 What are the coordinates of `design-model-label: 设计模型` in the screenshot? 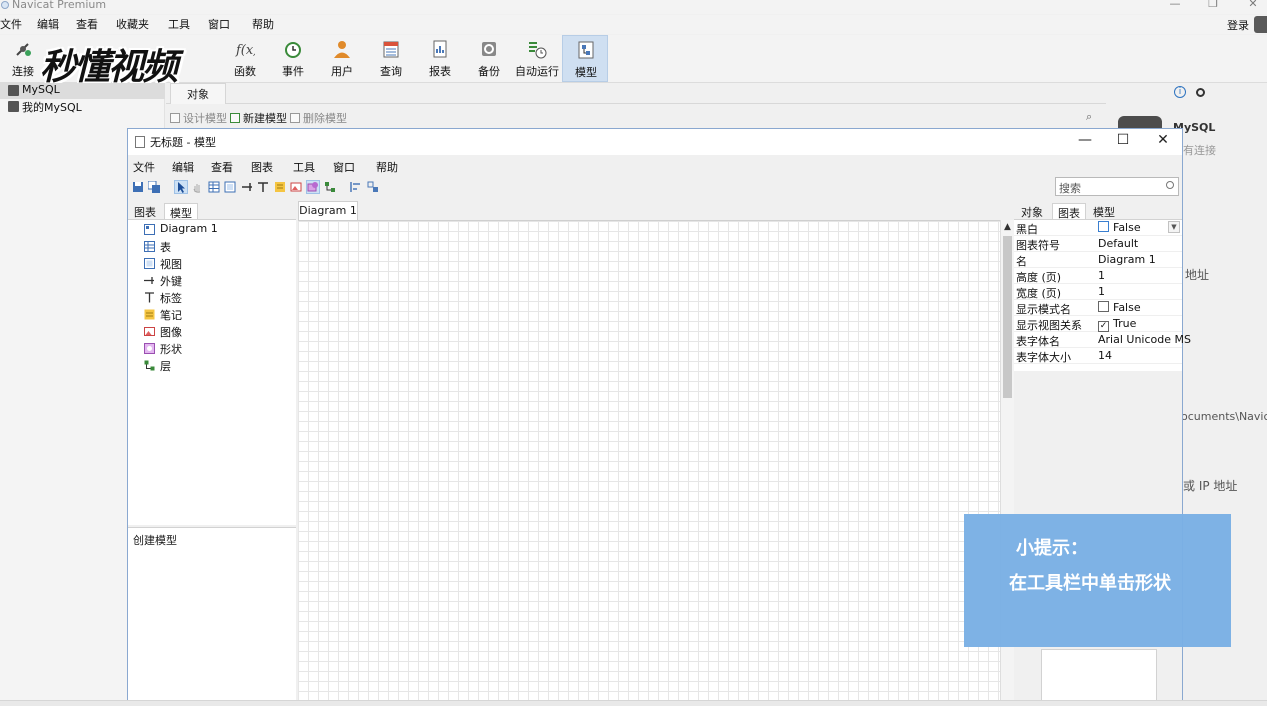 It's located at (205, 118).